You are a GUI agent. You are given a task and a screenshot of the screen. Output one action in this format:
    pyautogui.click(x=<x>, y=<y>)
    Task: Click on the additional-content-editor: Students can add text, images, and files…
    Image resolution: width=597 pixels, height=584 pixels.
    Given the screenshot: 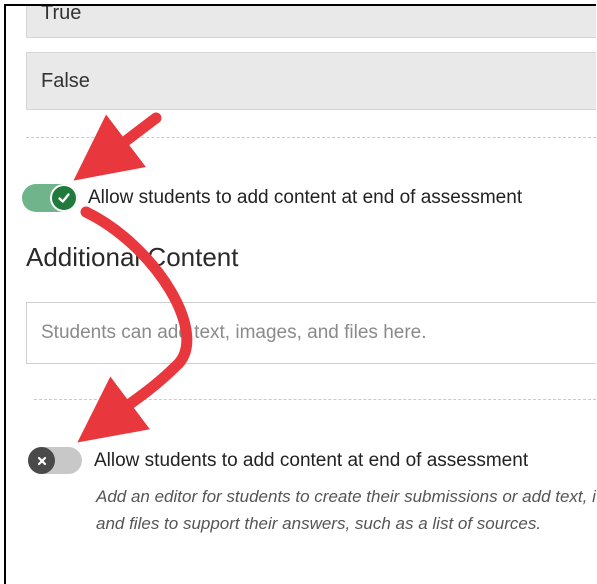 What is the action you would take?
    pyautogui.click(x=311, y=333)
    